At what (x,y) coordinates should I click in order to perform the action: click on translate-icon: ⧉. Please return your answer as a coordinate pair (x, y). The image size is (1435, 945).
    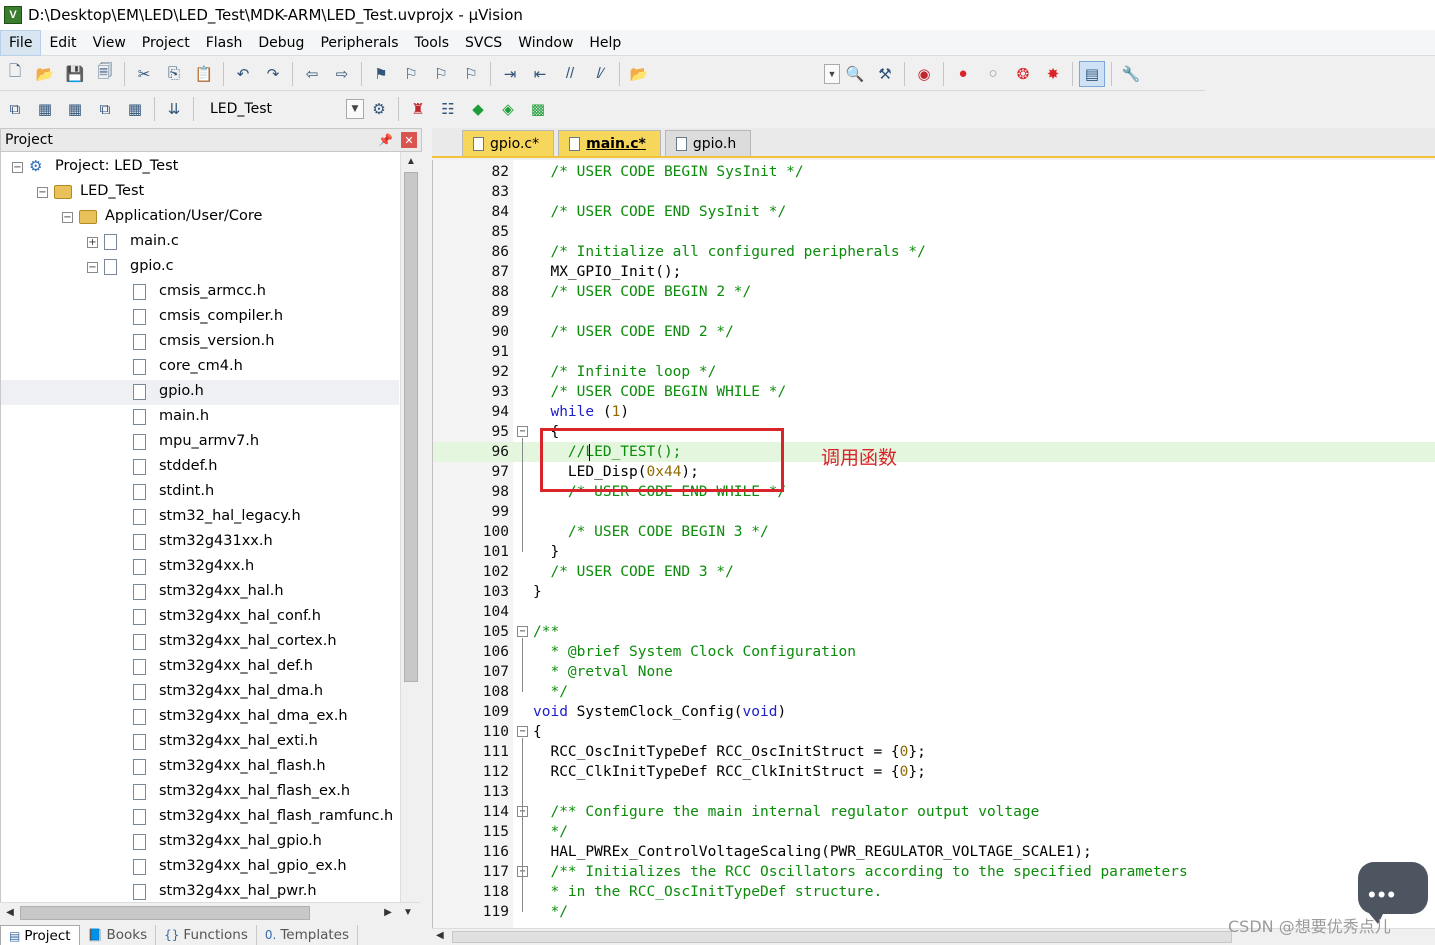
    Looking at the image, I should click on (15, 109).